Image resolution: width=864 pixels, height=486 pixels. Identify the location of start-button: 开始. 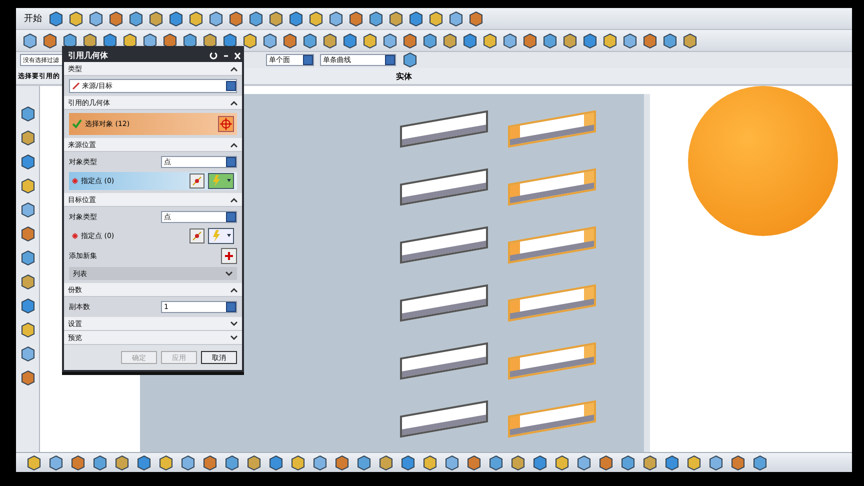
(33, 18).